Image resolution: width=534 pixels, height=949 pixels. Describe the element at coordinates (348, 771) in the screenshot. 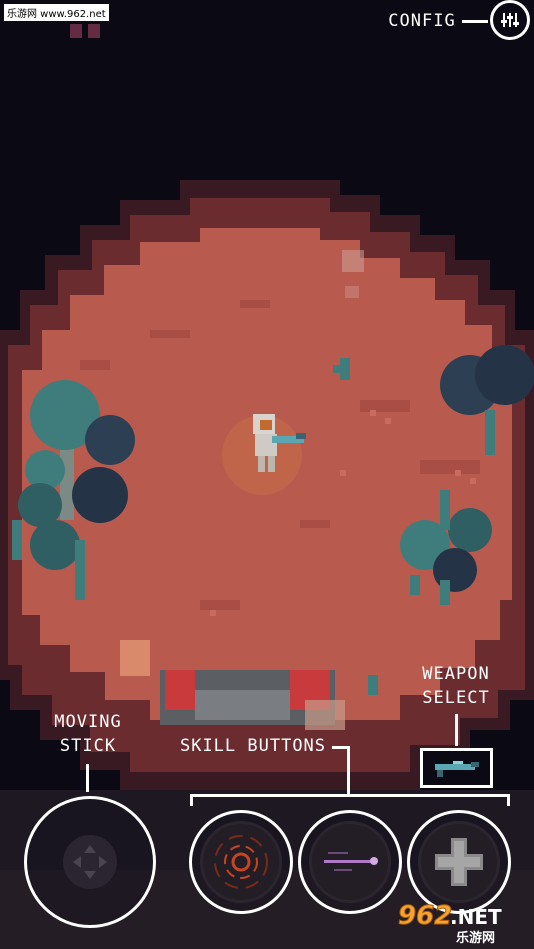

I see `skill-pointer-v` at that location.